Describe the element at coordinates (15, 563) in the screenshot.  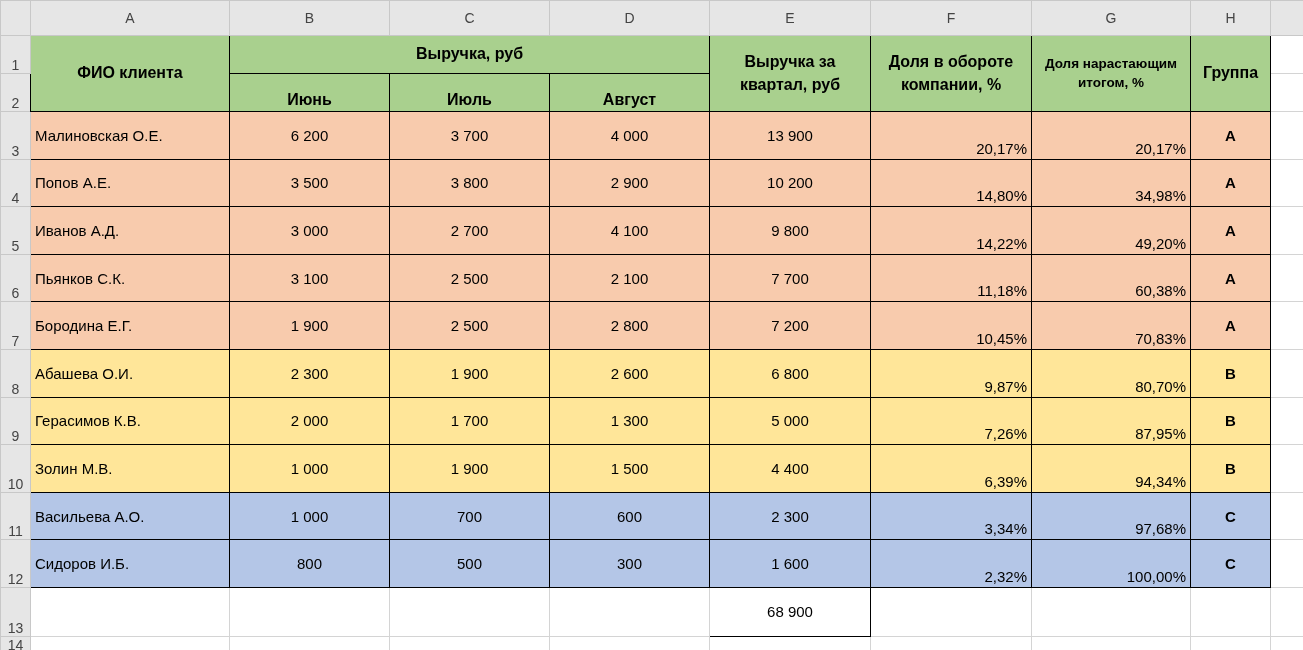
I see `row-number: 12` at that location.